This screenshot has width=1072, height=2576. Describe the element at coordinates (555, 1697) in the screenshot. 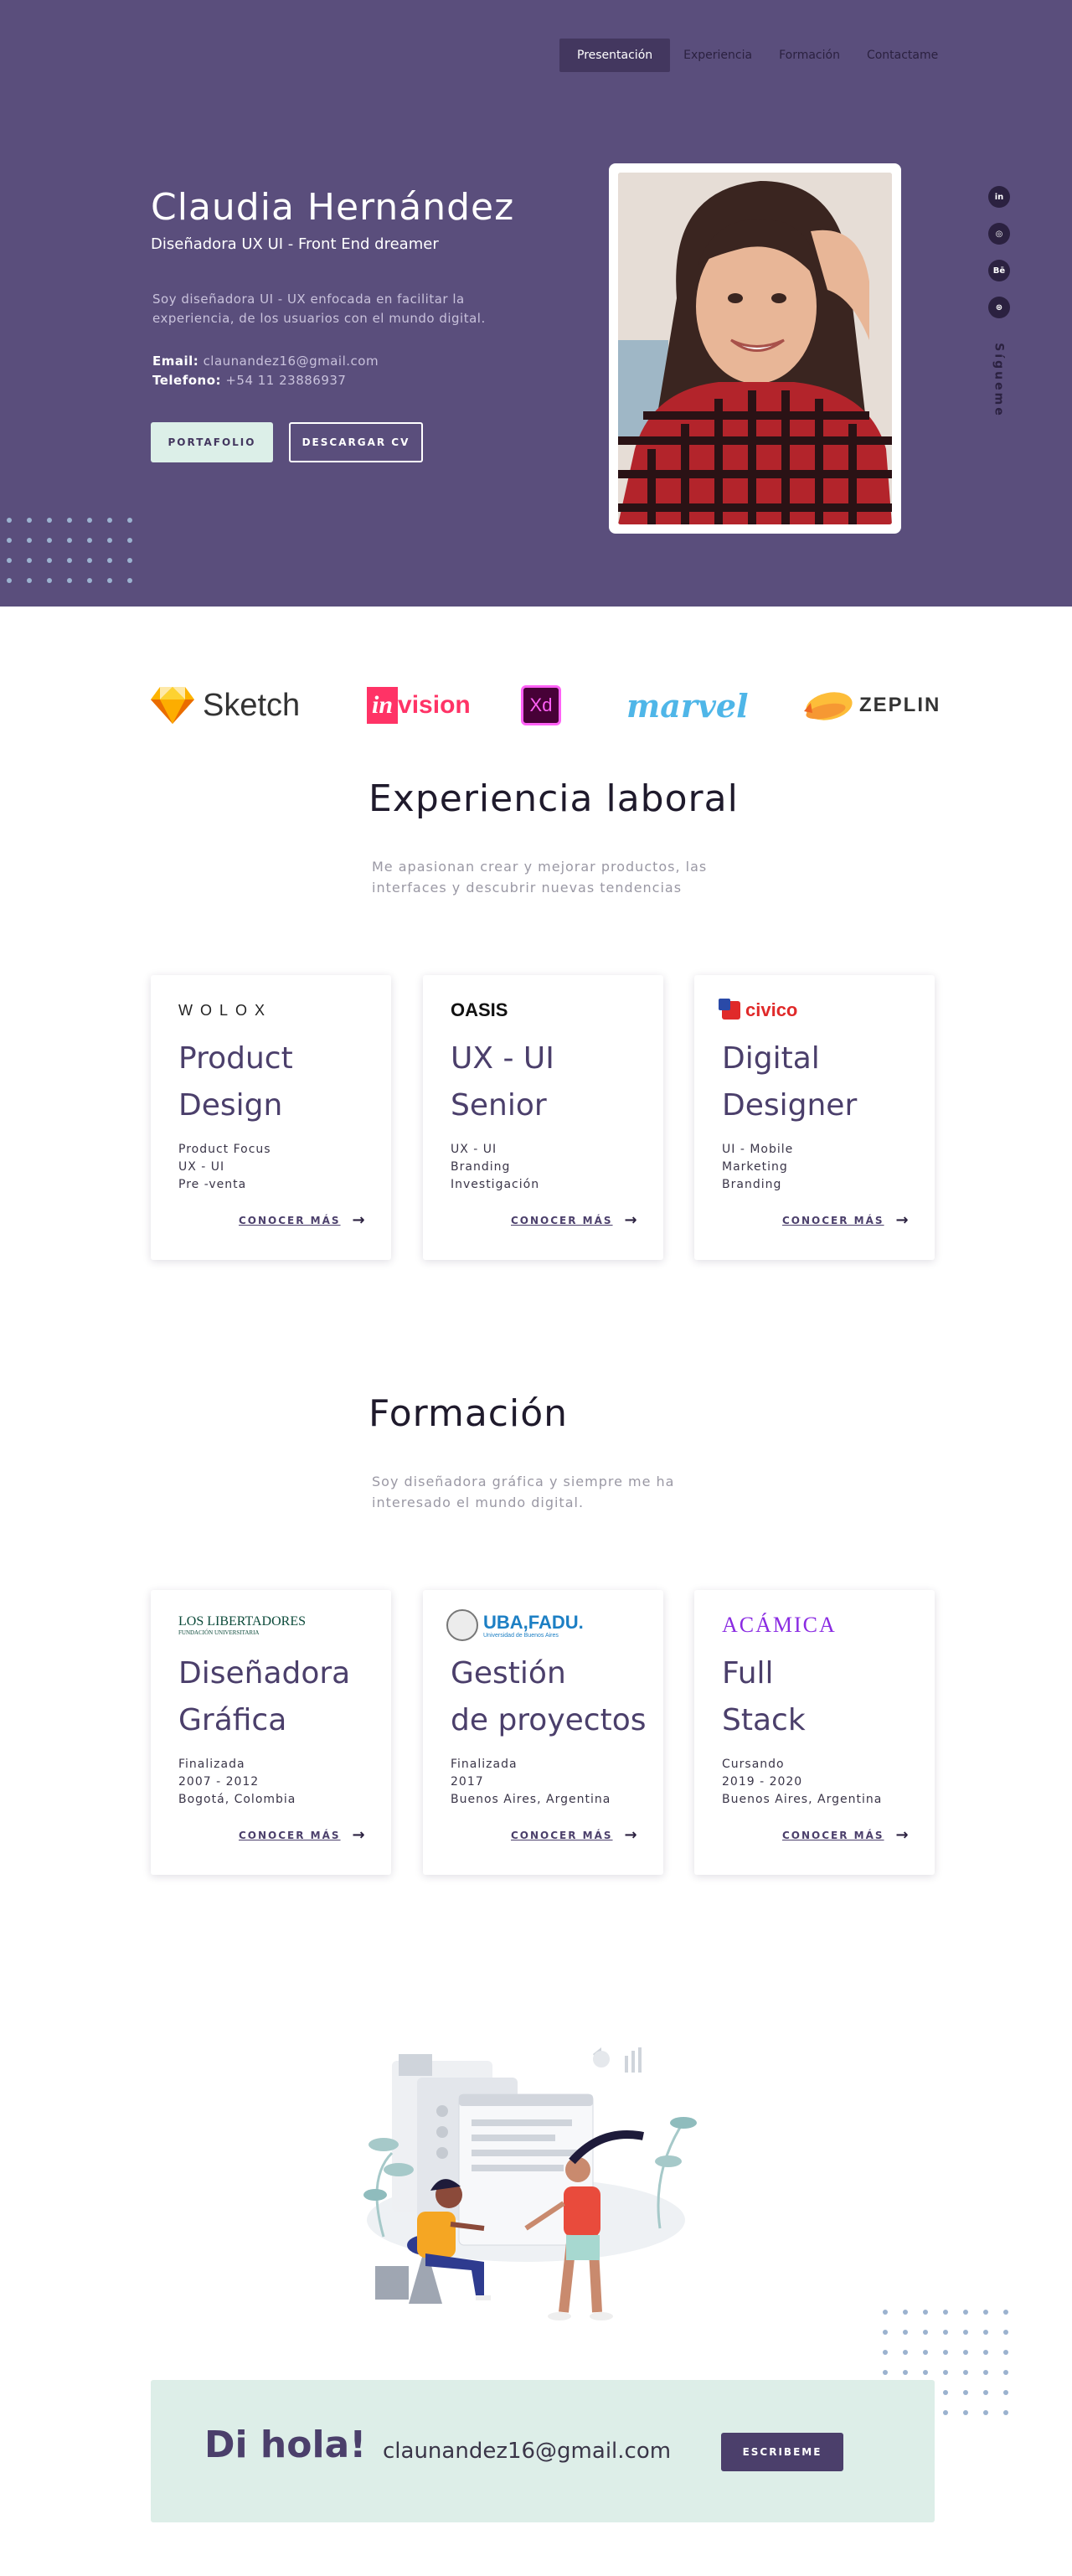

I see `card-title: Gestión de proyectos` at that location.